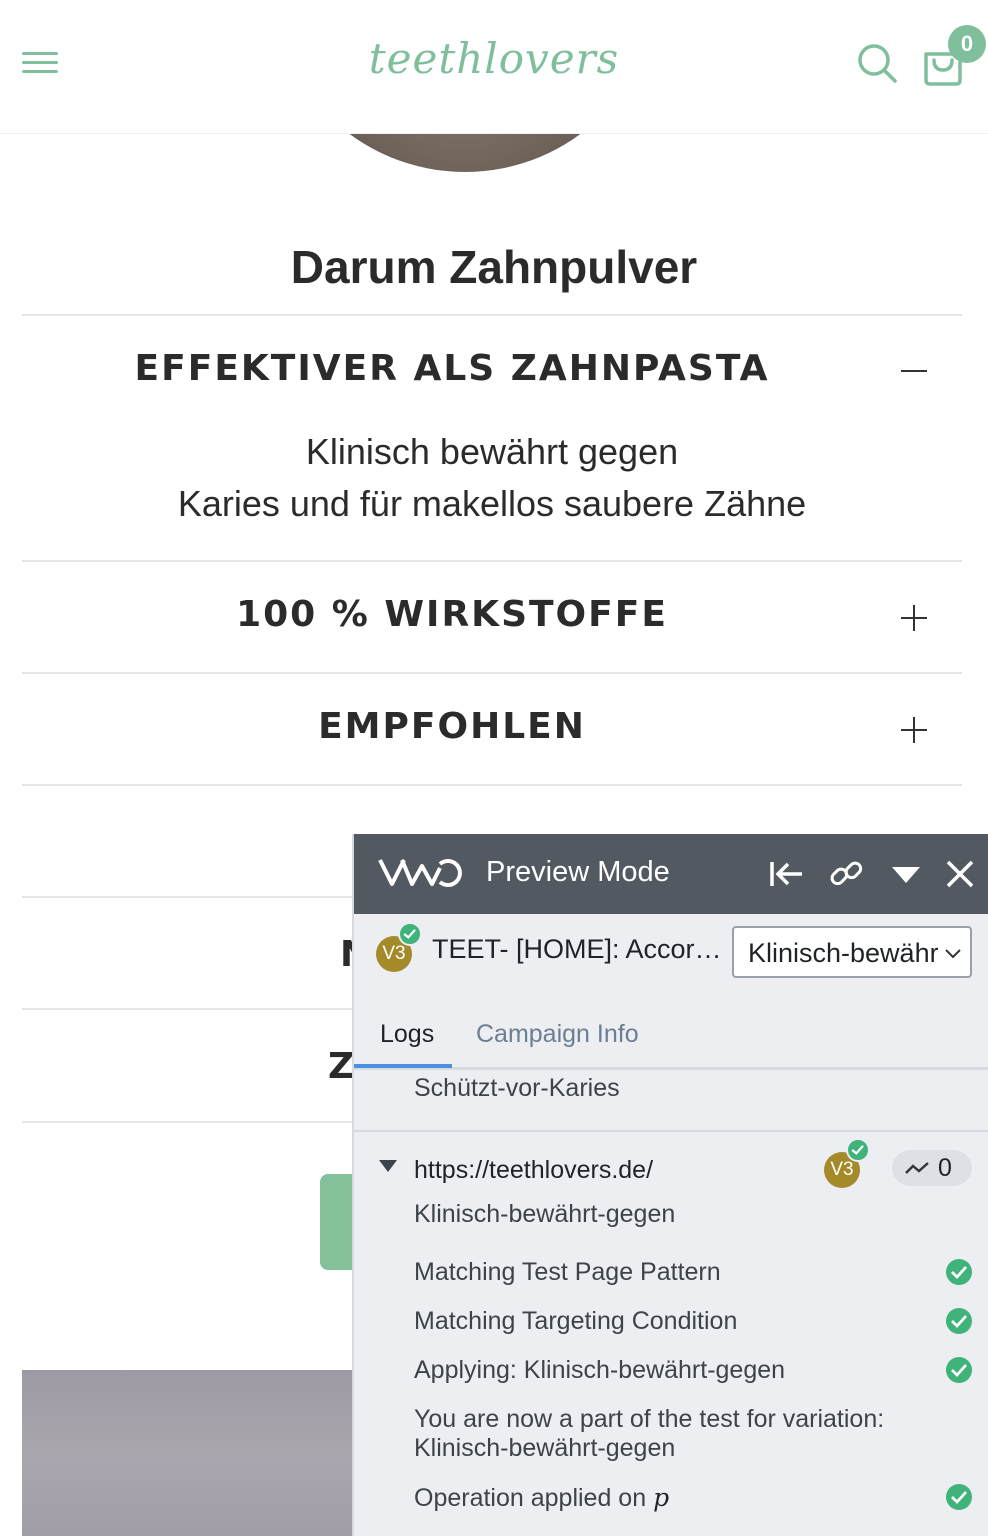 This screenshot has width=988, height=1536. Describe the element at coordinates (494, 267) in the screenshot. I see `section-heading: Darum Zahnpulver` at that location.